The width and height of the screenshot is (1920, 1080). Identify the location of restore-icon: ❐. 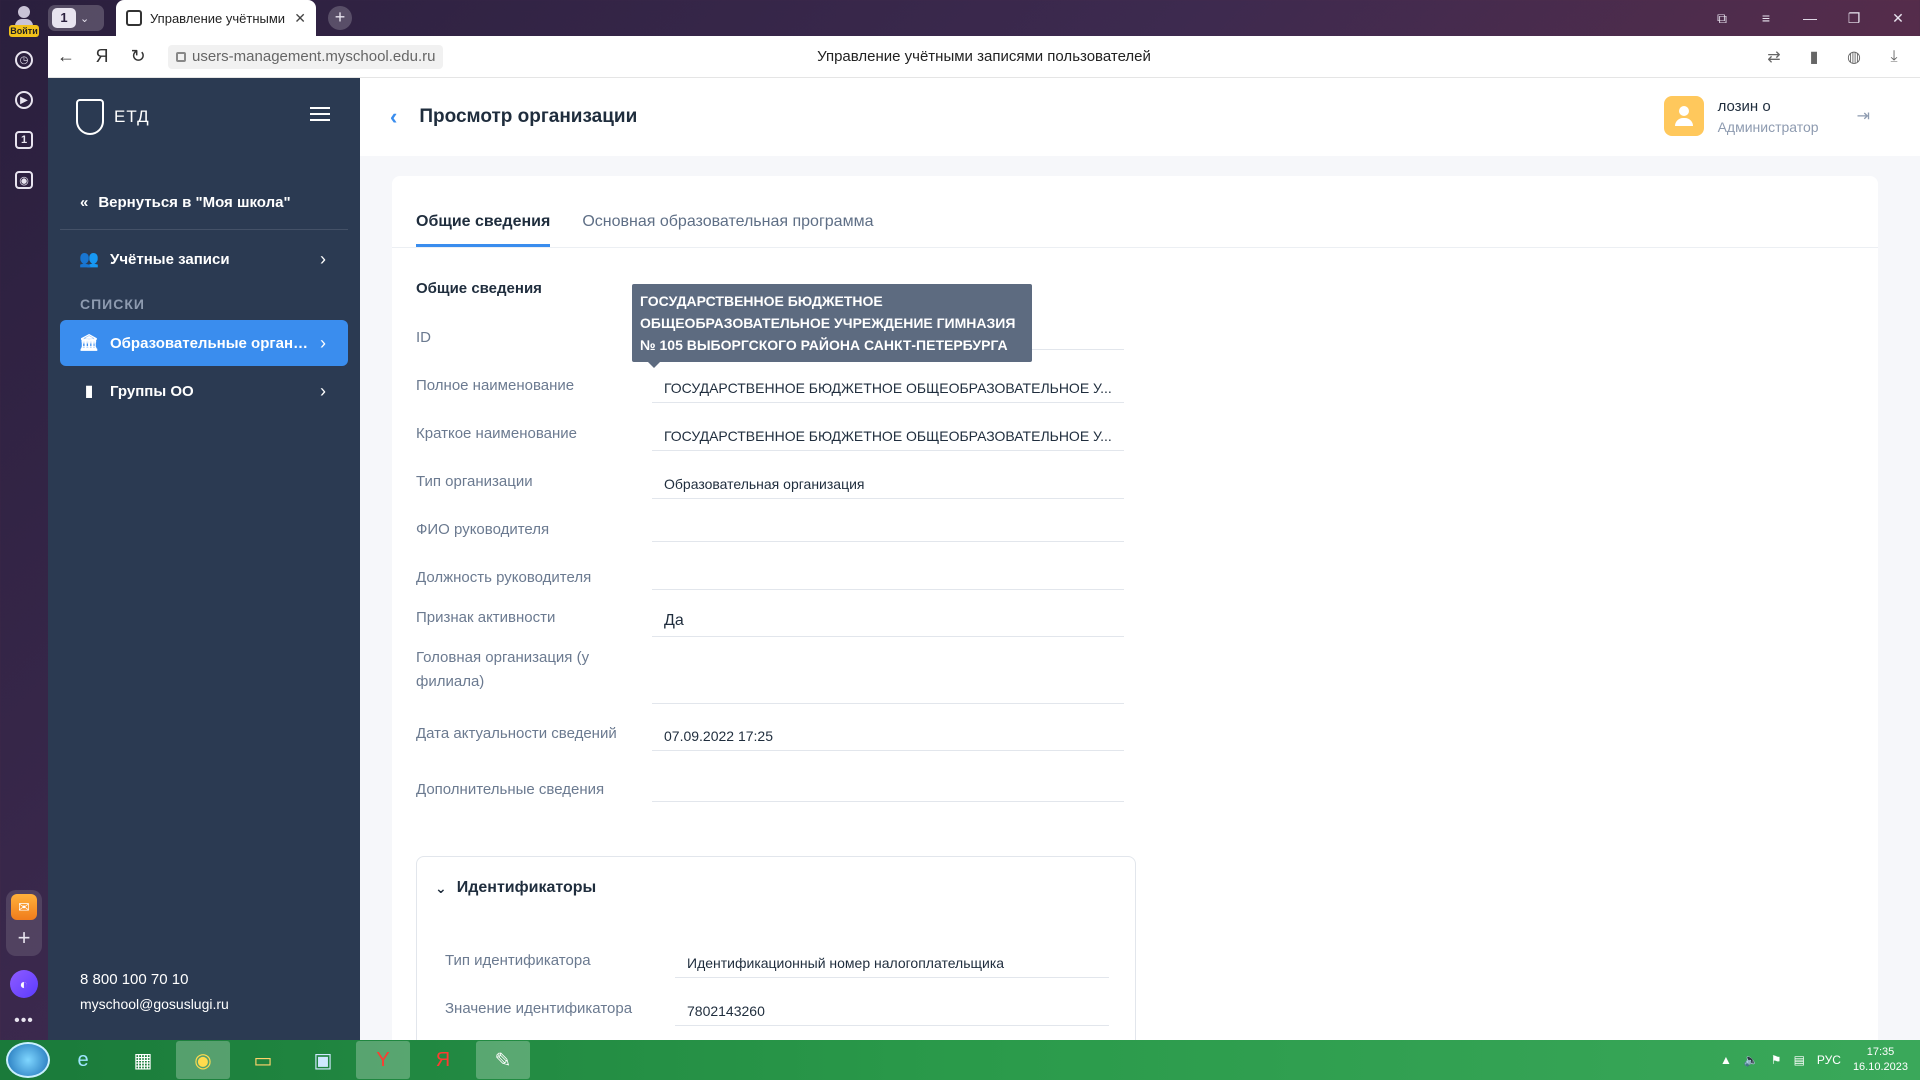
(1854, 18).